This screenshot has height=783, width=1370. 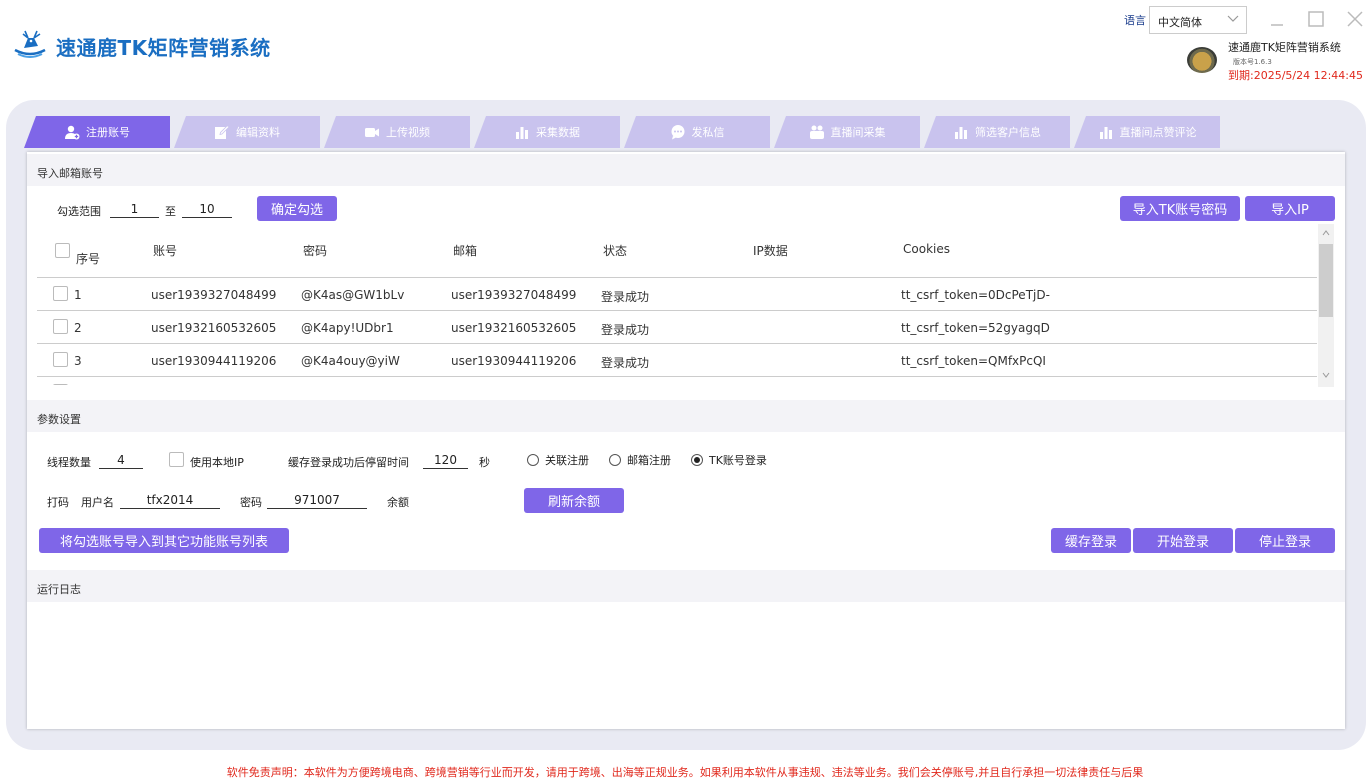 What do you see at coordinates (686, 586) in the screenshot?
I see `log-section-title: 运行日志` at bounding box center [686, 586].